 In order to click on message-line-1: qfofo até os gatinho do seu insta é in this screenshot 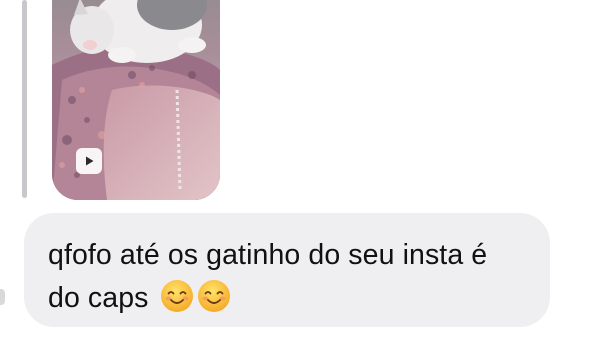, I will do `click(268, 255)`.